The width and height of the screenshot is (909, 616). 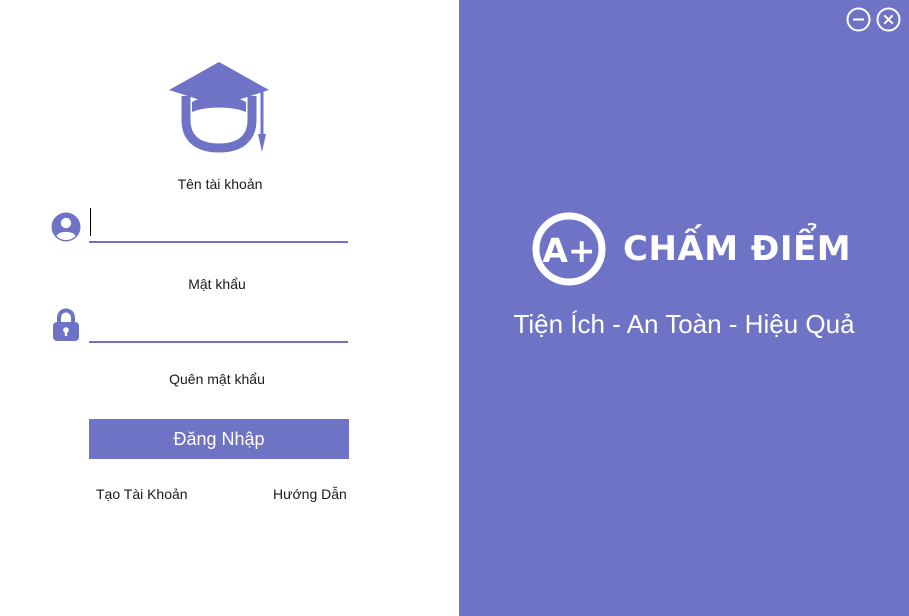 I want to click on guide-link: Hướng Dẫn, so click(x=310, y=494).